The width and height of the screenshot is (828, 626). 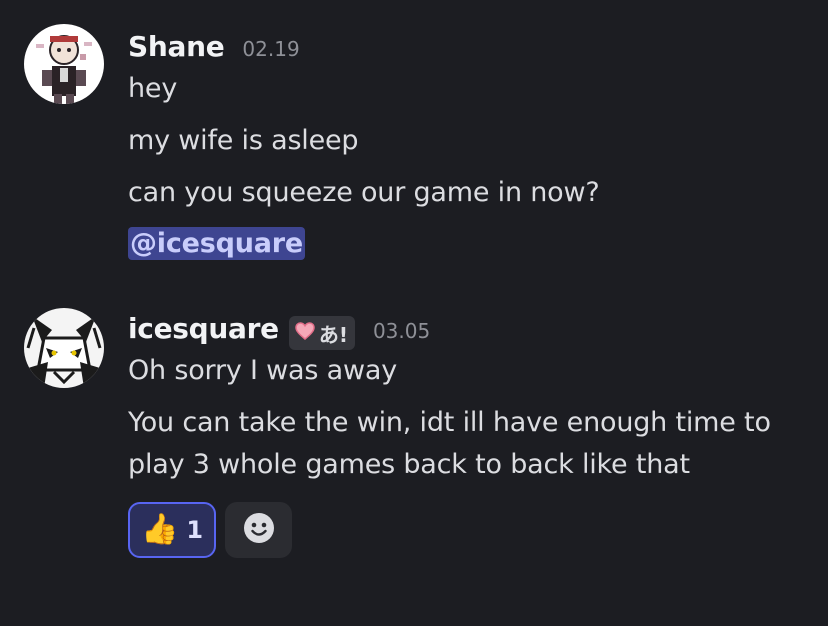 I want to click on smiley-face-icon, so click(x=259, y=530).